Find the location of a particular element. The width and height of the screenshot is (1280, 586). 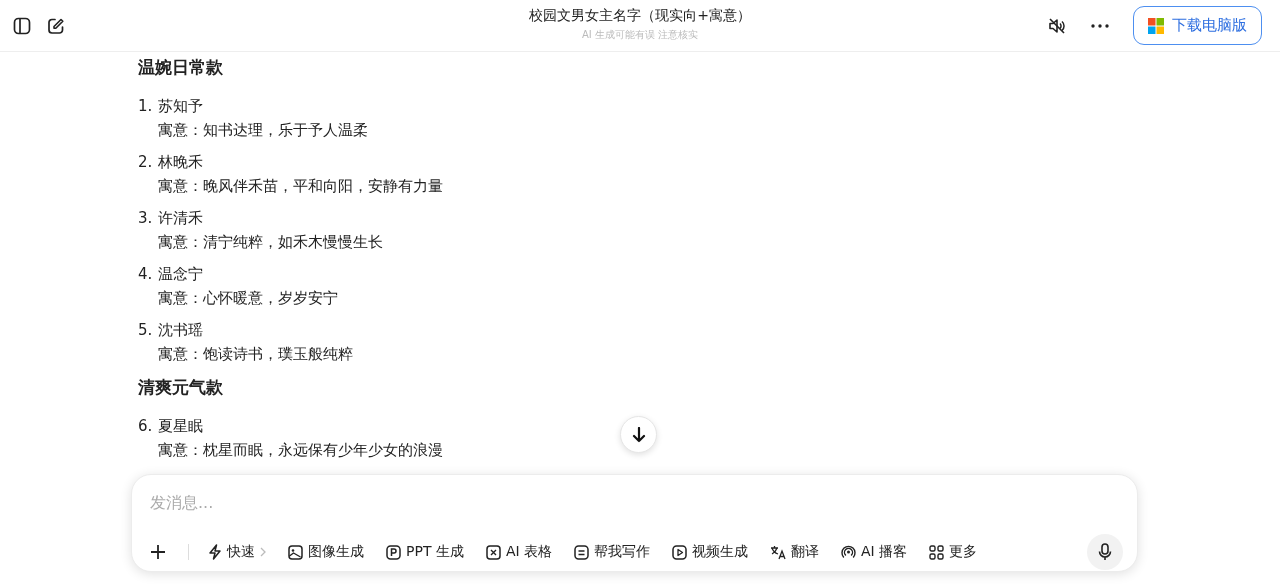

play-icon is located at coordinates (680, 552).